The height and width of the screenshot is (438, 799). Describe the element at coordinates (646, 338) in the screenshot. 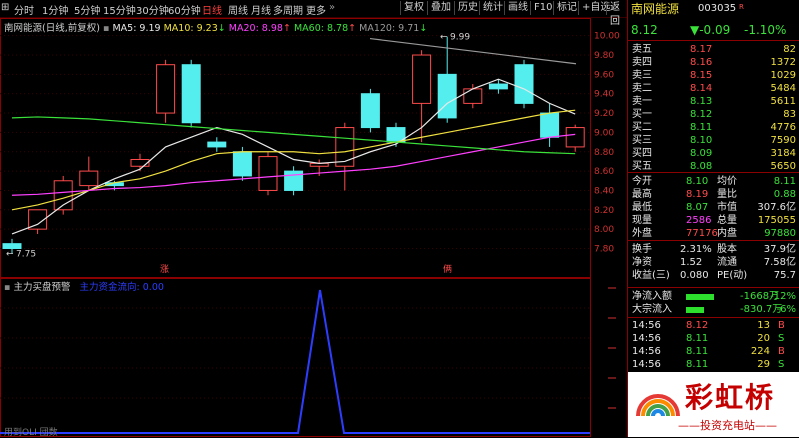

I see `tick-time: 14:56` at that location.